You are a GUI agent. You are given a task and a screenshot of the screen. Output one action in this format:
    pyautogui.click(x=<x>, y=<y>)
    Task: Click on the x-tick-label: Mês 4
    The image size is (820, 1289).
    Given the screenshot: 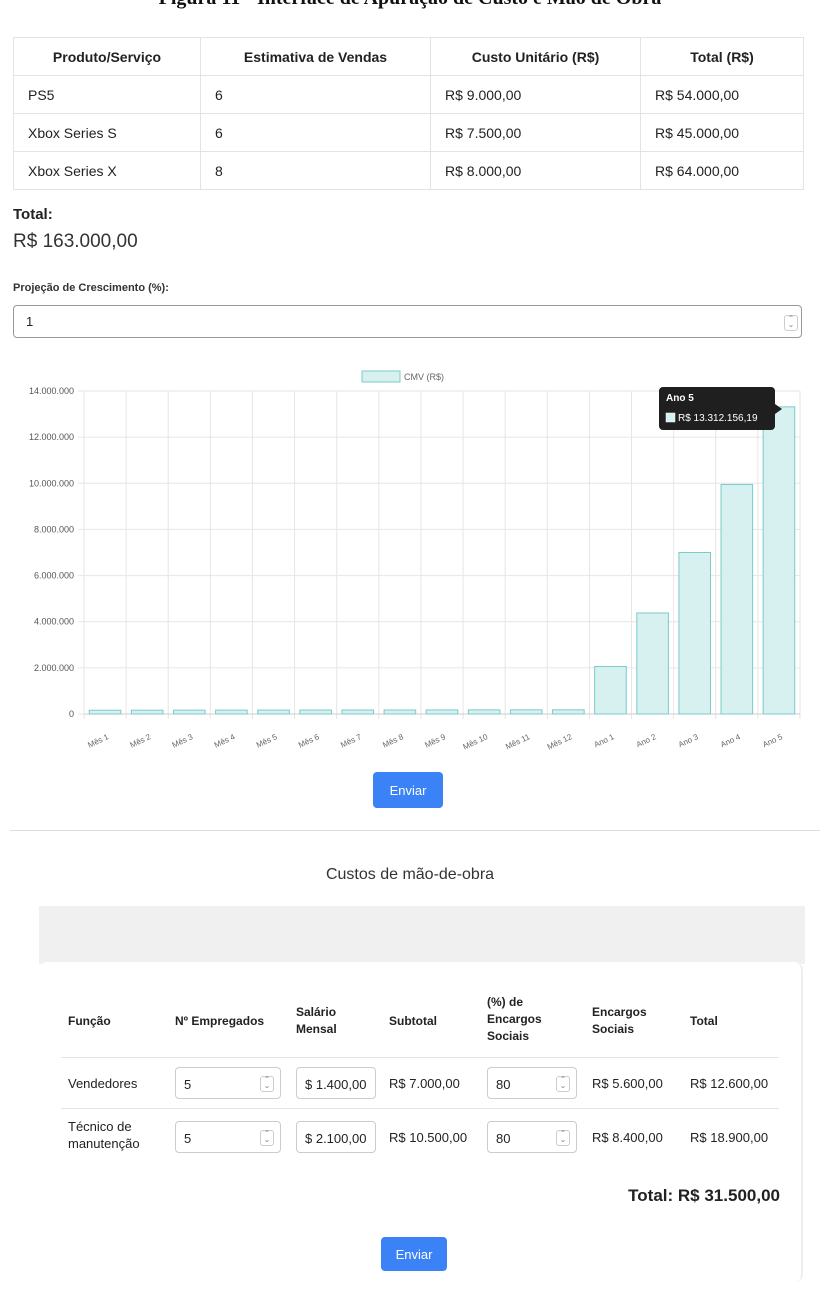 What is the action you would take?
    pyautogui.click(x=225, y=741)
    